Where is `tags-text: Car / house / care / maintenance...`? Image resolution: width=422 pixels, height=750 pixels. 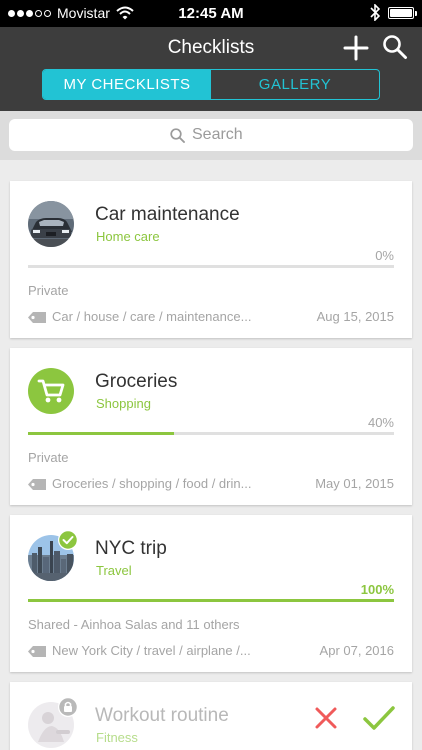
tags-text: Car / house / care / maintenance... is located at coordinates (152, 316).